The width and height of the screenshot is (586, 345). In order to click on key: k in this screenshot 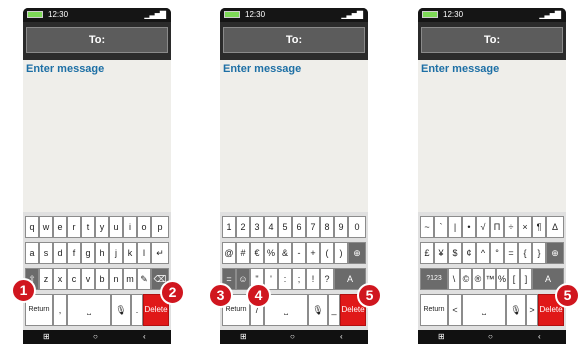, I will do `click(130, 253)`.